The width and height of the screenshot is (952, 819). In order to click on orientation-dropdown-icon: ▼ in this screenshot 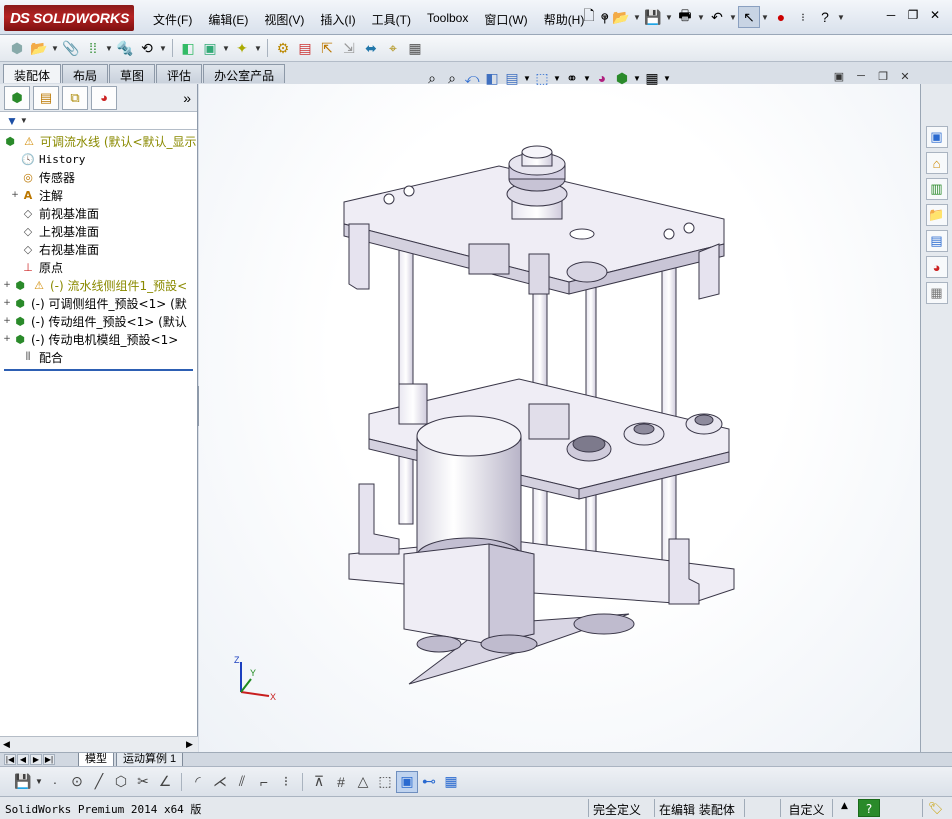, I will do `click(557, 78)`.